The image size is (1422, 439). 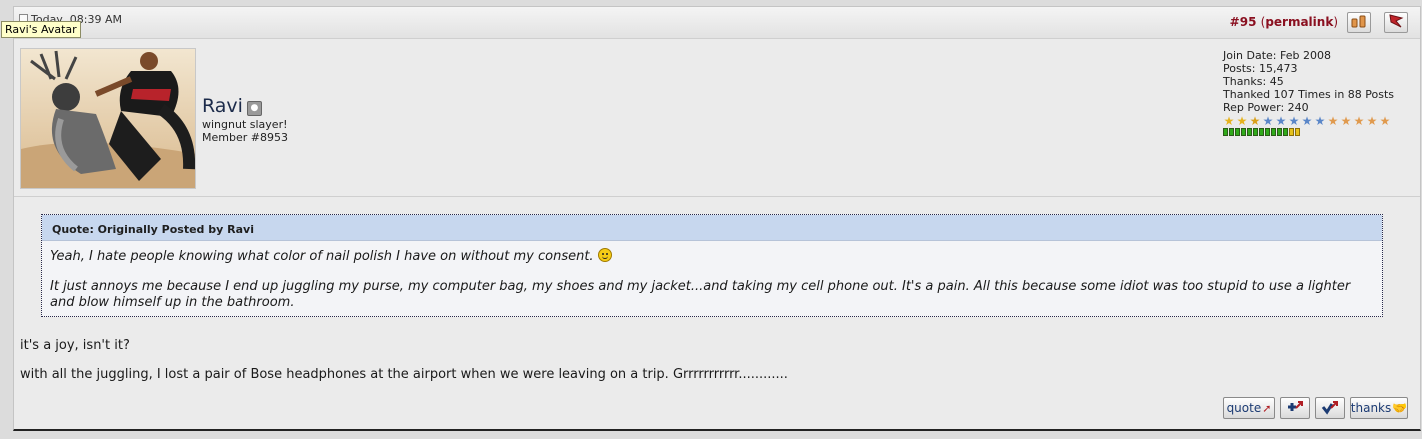 I want to click on report-button, so click(x=1359, y=22).